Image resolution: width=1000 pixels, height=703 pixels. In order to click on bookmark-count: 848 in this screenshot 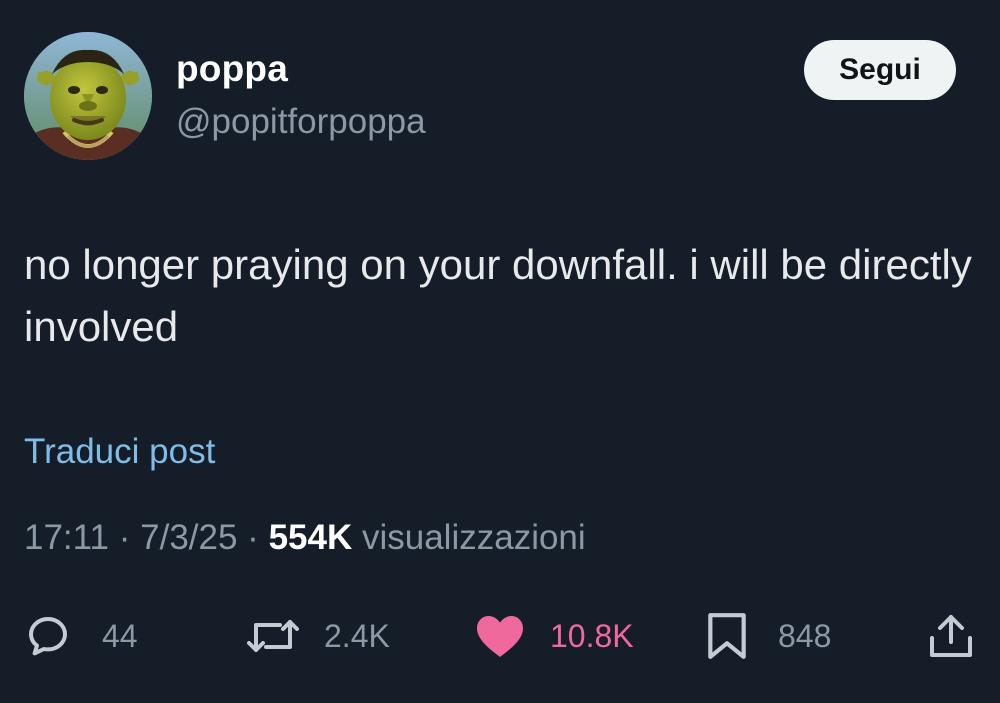, I will do `click(805, 635)`.